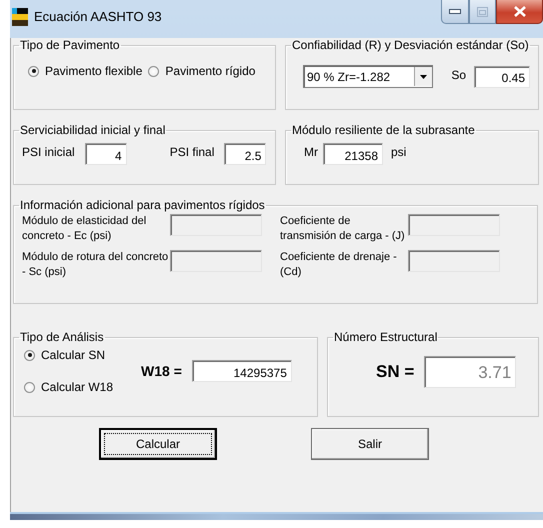 This screenshot has width=543, height=528. I want to click on dropdown: 90 % Zr=-1.282, so click(368, 76).